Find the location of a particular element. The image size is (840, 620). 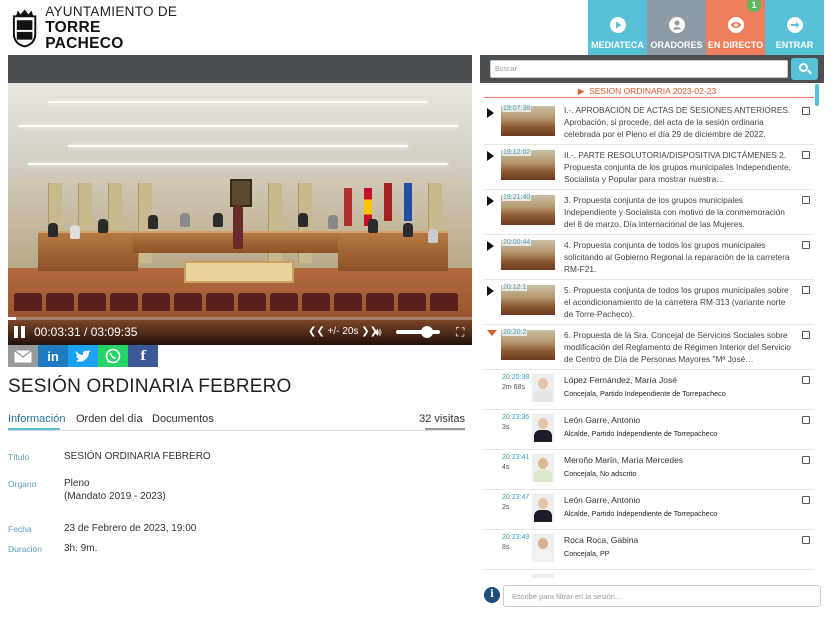

session-header: ▶ SESION ORDINARIA 2023-02-23 is located at coordinates (647, 91).